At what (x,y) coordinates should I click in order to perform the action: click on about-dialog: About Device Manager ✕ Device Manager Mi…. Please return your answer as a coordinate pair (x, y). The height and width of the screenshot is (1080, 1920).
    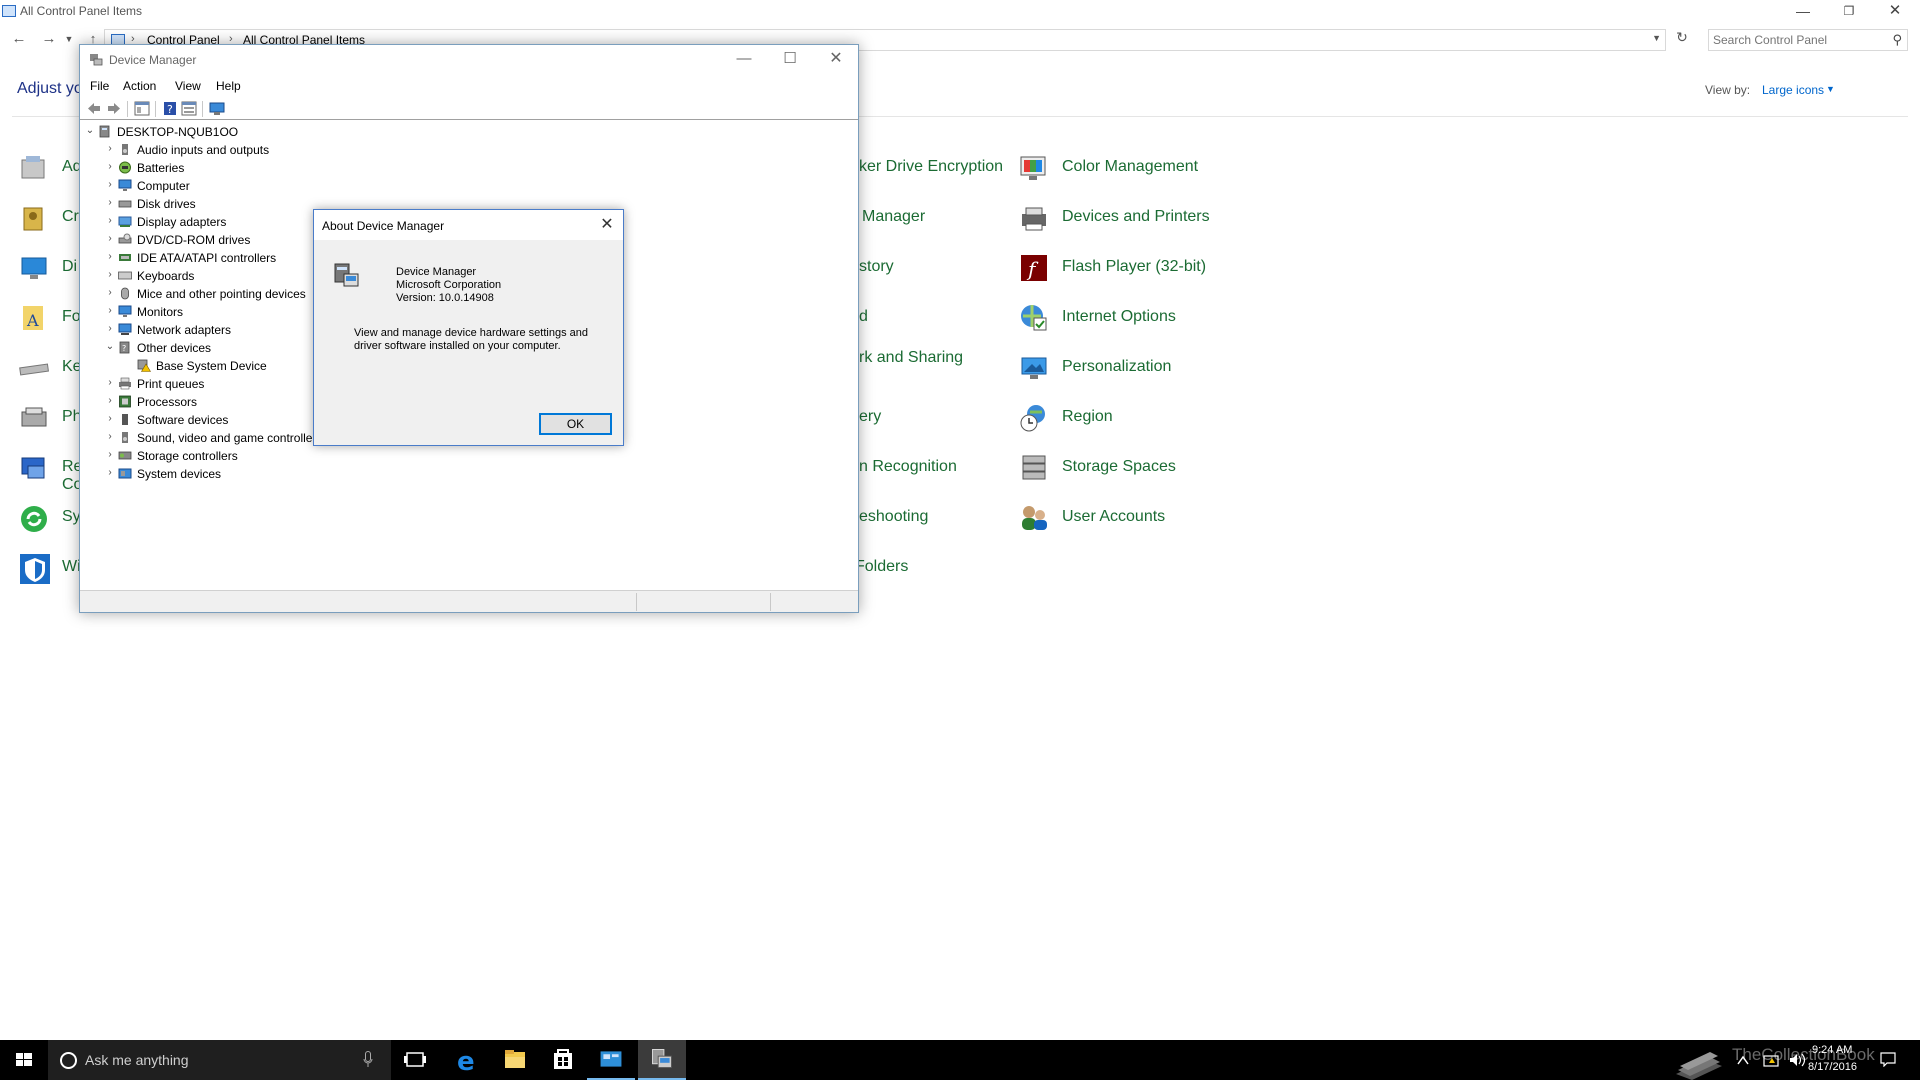
    Looking at the image, I should click on (468, 327).